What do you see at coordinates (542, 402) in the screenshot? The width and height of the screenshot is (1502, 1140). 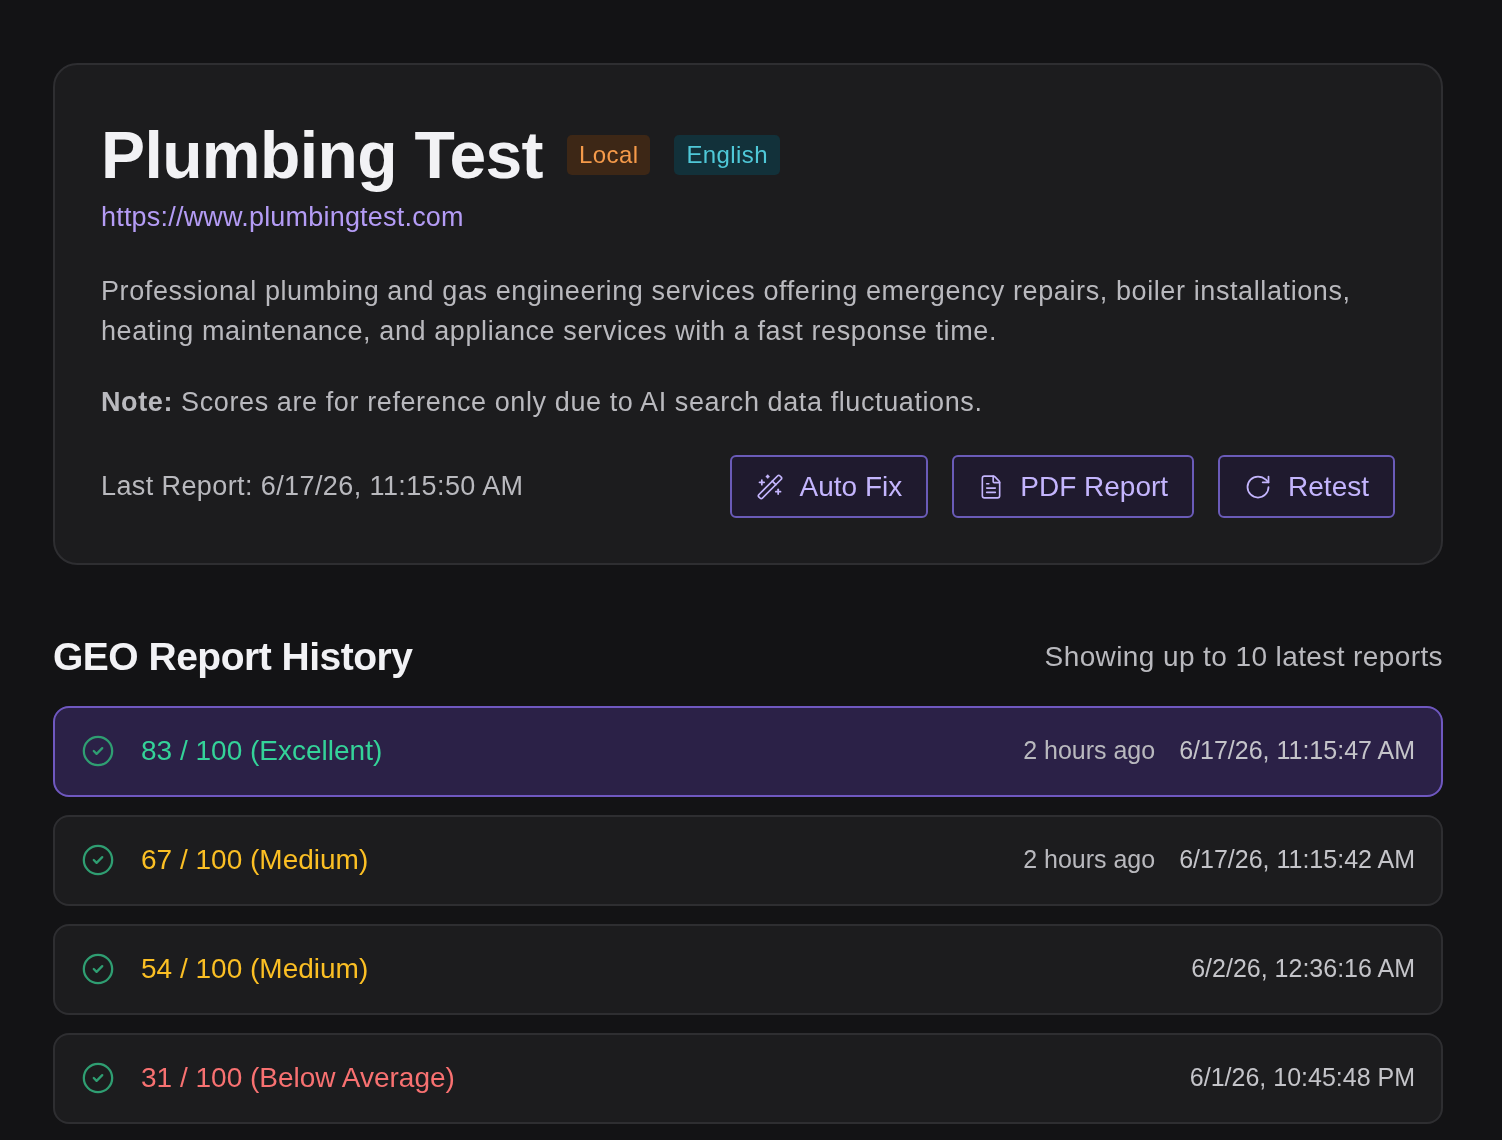 I see `note-text: Note: Scores are for reference only due to AI search data fluctuations.` at bounding box center [542, 402].